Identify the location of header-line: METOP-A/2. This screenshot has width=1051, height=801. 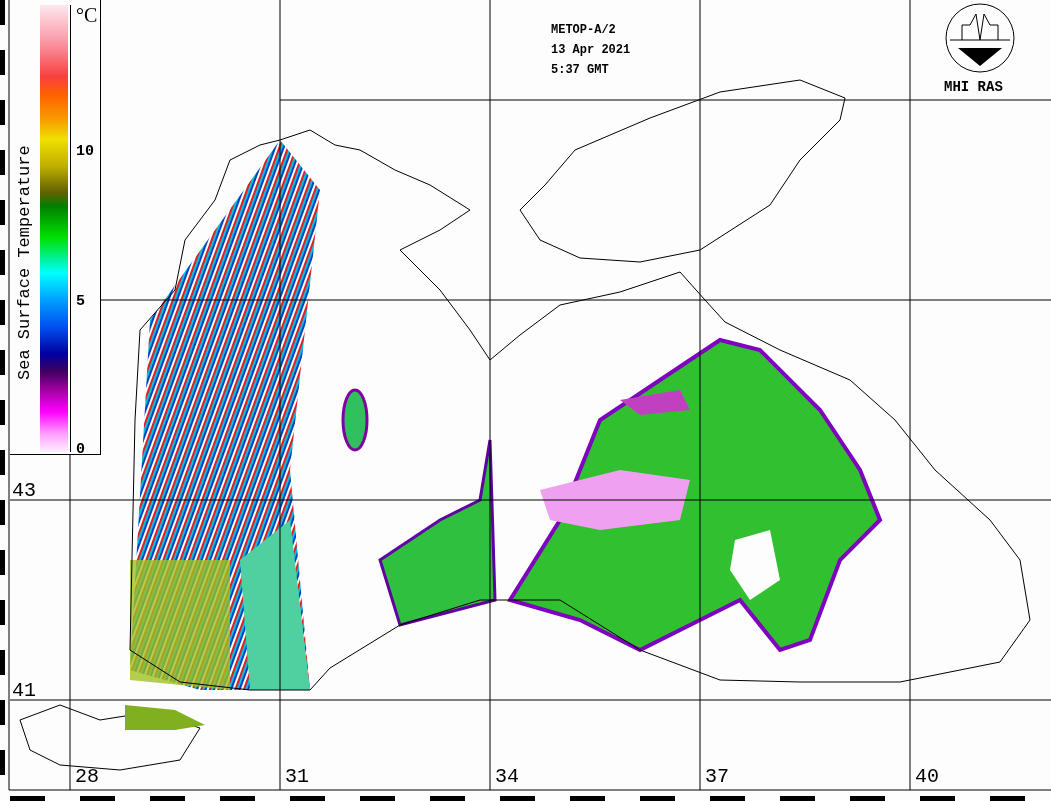
(584, 30).